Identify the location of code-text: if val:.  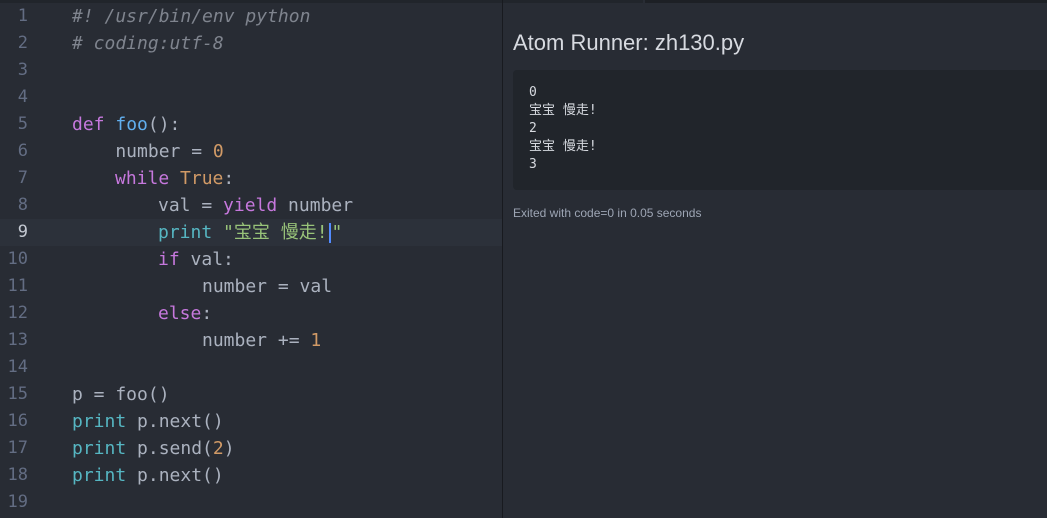
(196, 259).